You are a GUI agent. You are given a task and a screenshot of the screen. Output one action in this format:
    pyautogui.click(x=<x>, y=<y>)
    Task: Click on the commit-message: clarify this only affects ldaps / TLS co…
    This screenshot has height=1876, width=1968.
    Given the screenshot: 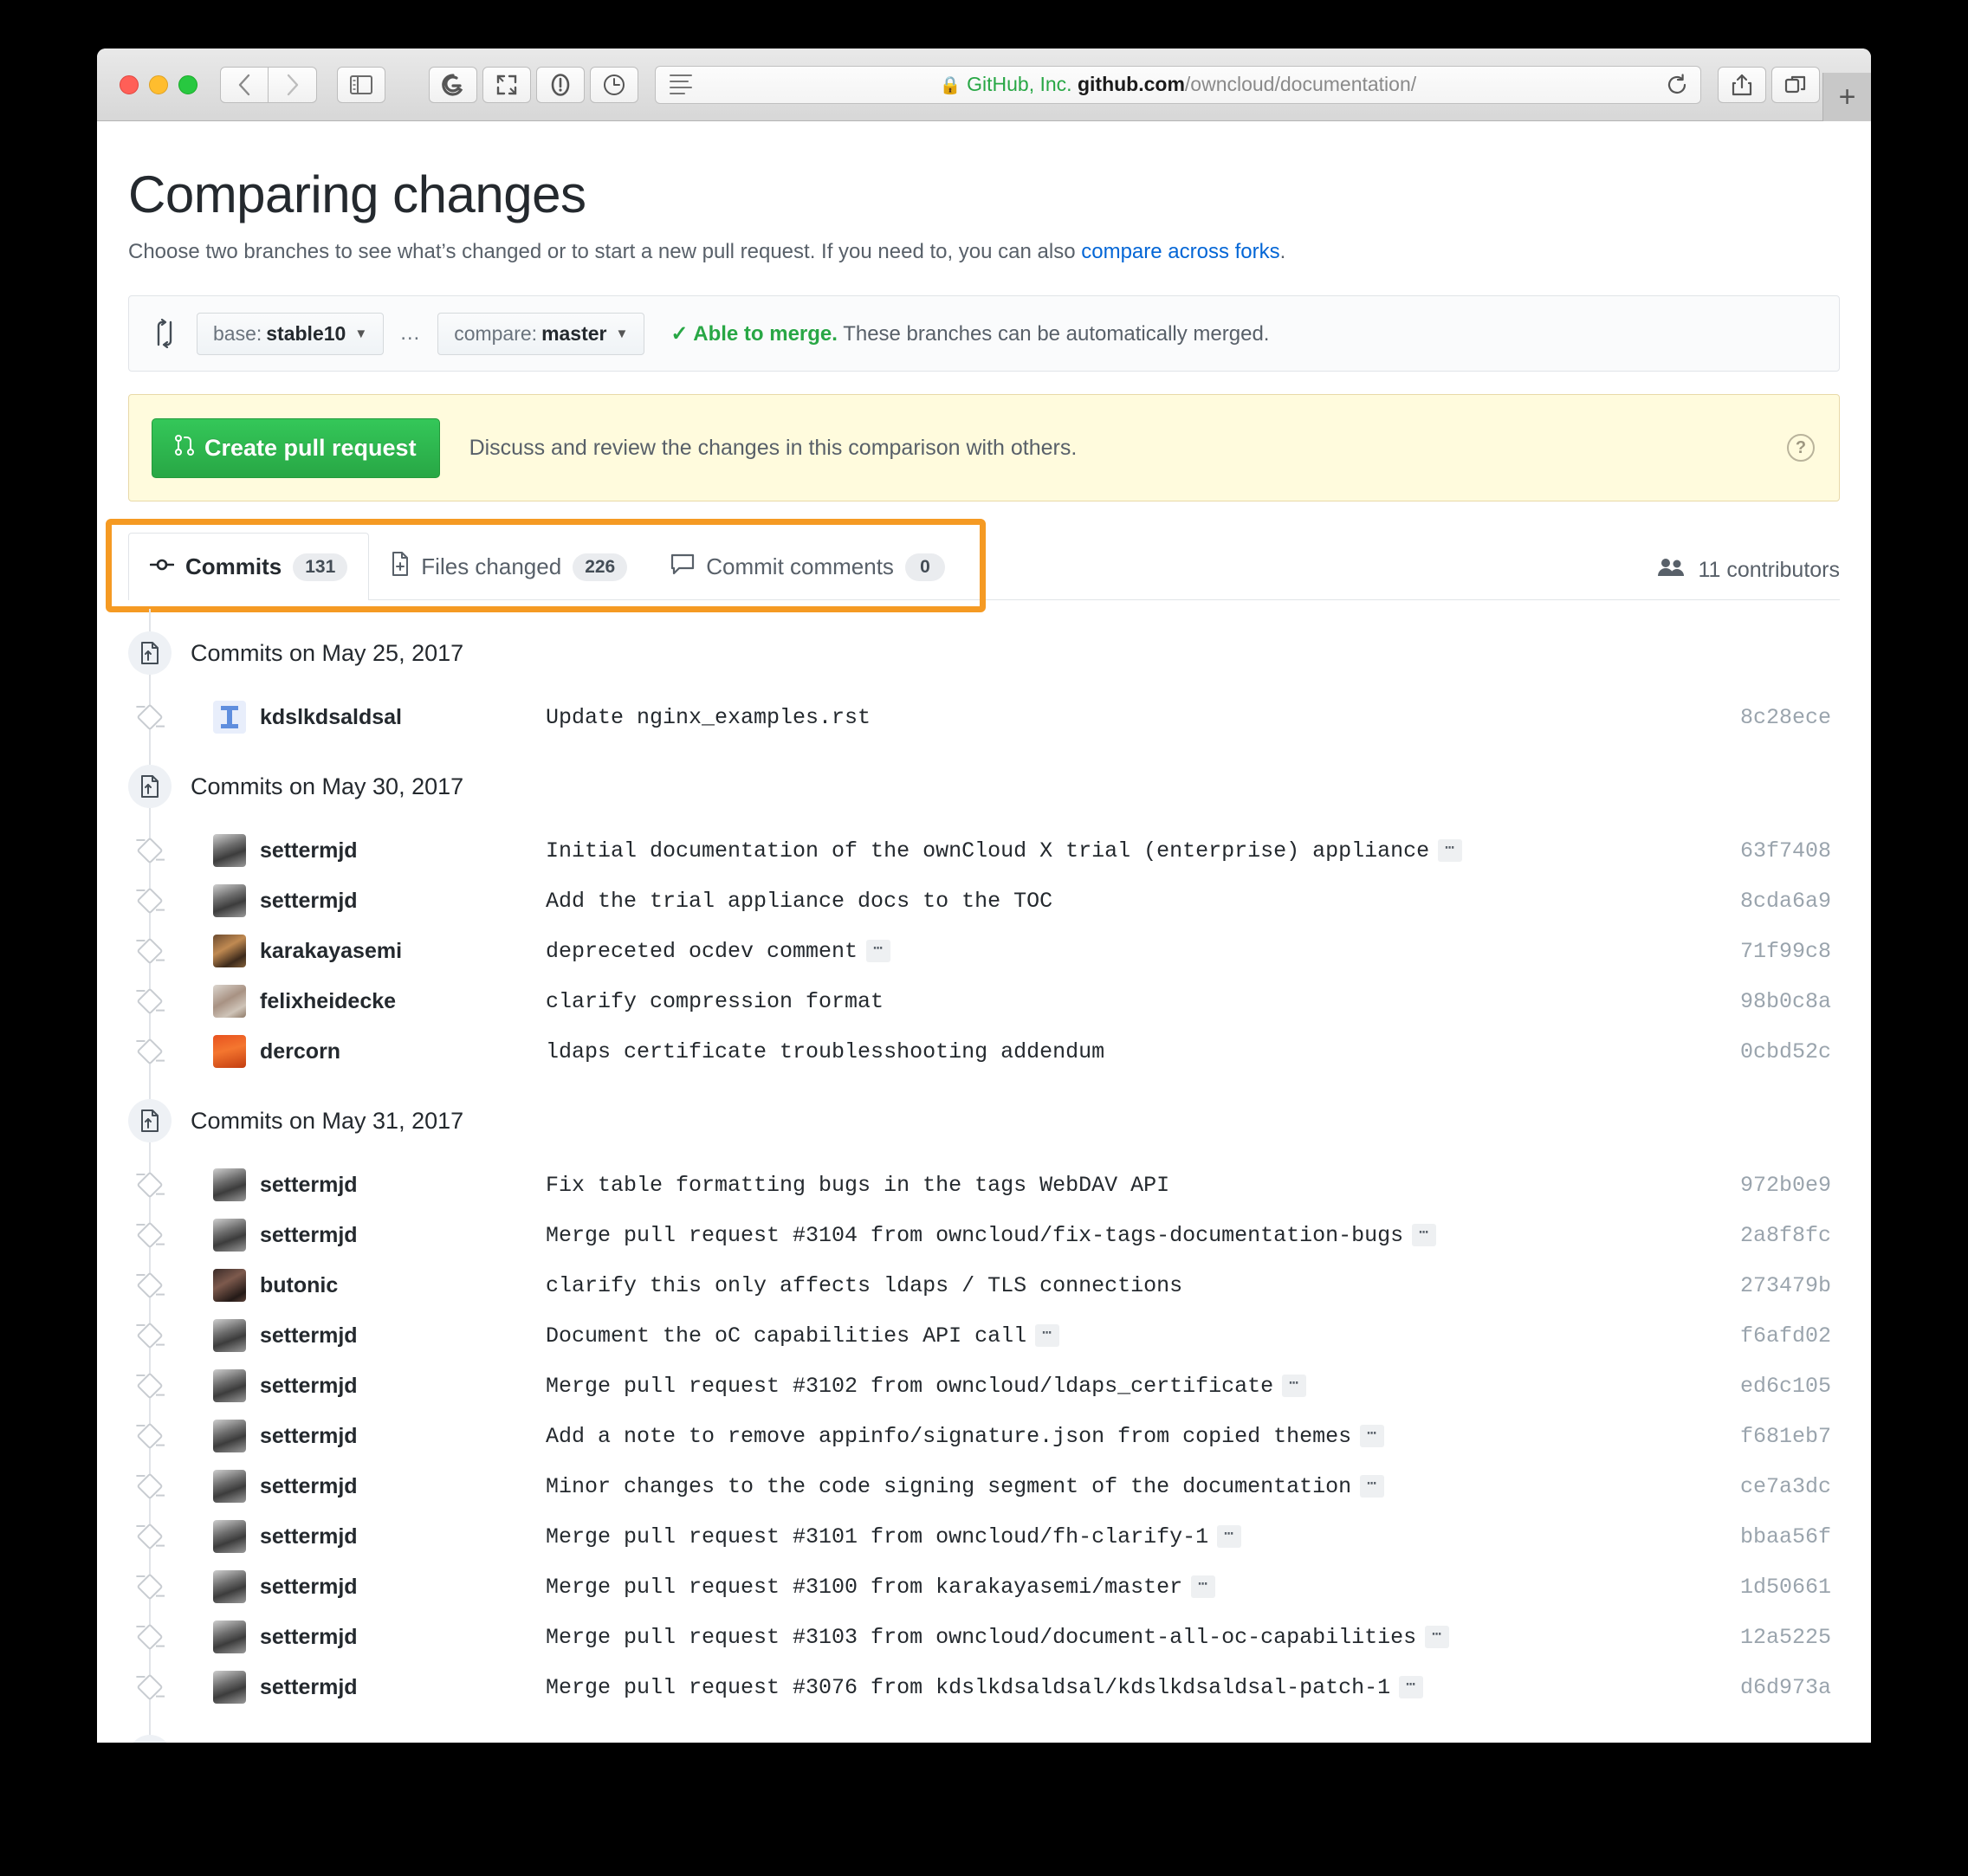 What is the action you would take?
    pyautogui.click(x=864, y=1285)
    